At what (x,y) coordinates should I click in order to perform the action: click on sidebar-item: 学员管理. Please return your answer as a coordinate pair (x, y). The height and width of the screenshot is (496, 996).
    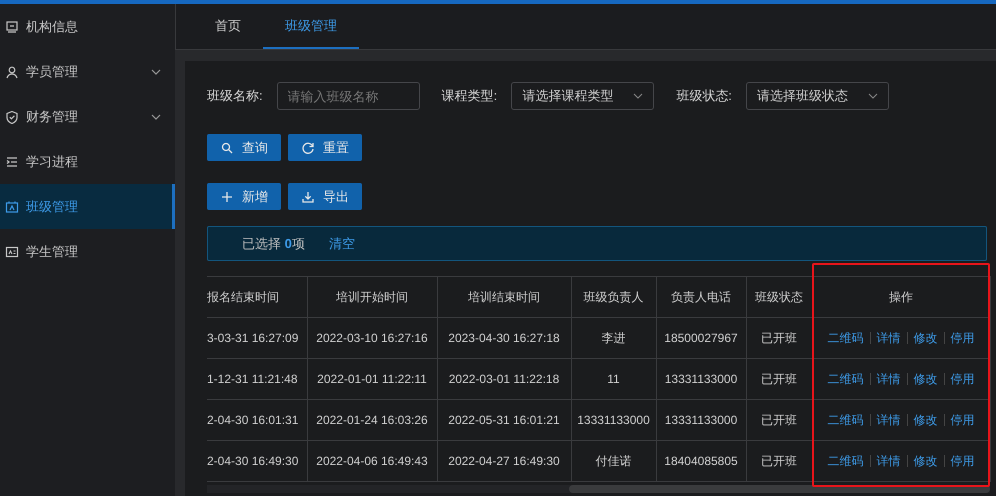
    Looking at the image, I should click on (87, 71).